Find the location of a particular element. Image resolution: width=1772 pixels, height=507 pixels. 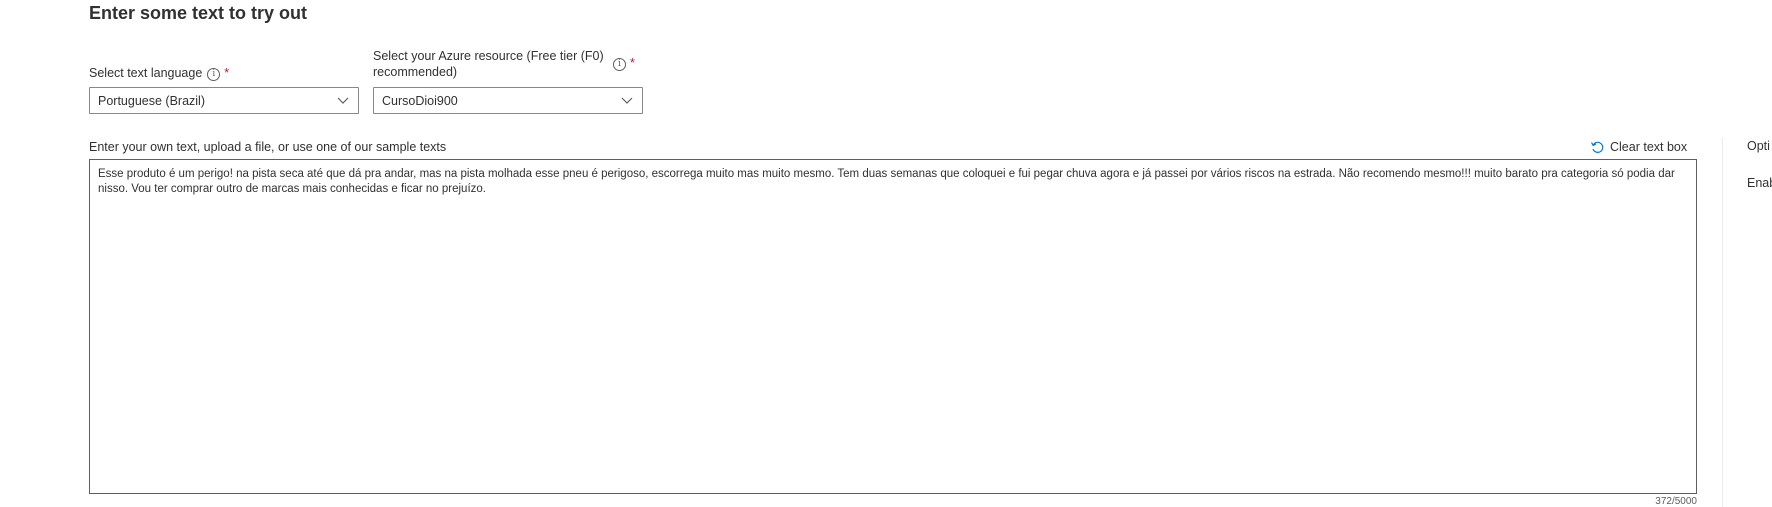

enable-option-label: Enab is located at coordinates (1759, 183).